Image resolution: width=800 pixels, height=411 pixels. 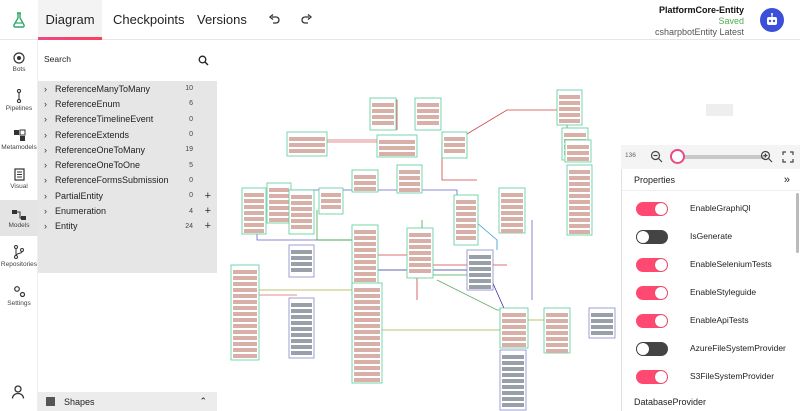 What do you see at coordinates (208, 211) in the screenshot?
I see `add-enumeration-button: +` at bounding box center [208, 211].